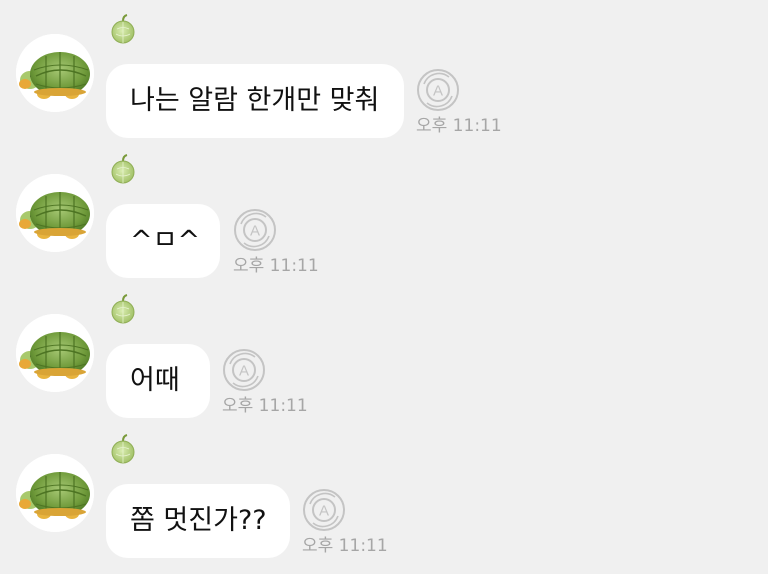  Describe the element at coordinates (198, 521) in the screenshot. I see `message-bubble: 쫌 멋진가??` at that location.